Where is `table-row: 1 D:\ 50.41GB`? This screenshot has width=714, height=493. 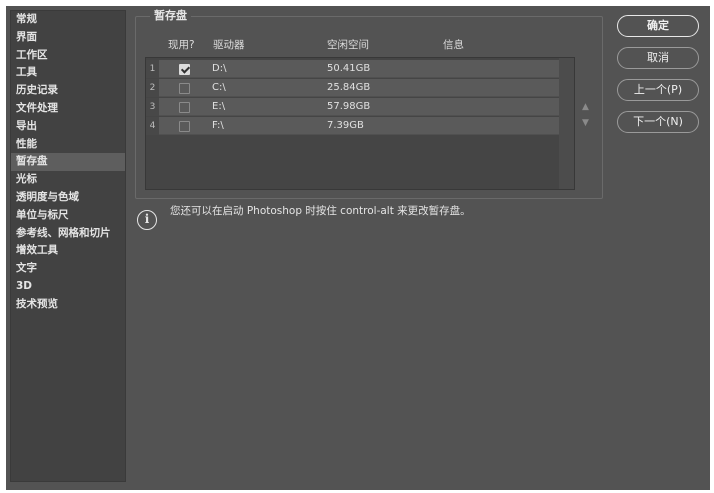
table-row: 1 D:\ 50.41GB is located at coordinates (353, 69).